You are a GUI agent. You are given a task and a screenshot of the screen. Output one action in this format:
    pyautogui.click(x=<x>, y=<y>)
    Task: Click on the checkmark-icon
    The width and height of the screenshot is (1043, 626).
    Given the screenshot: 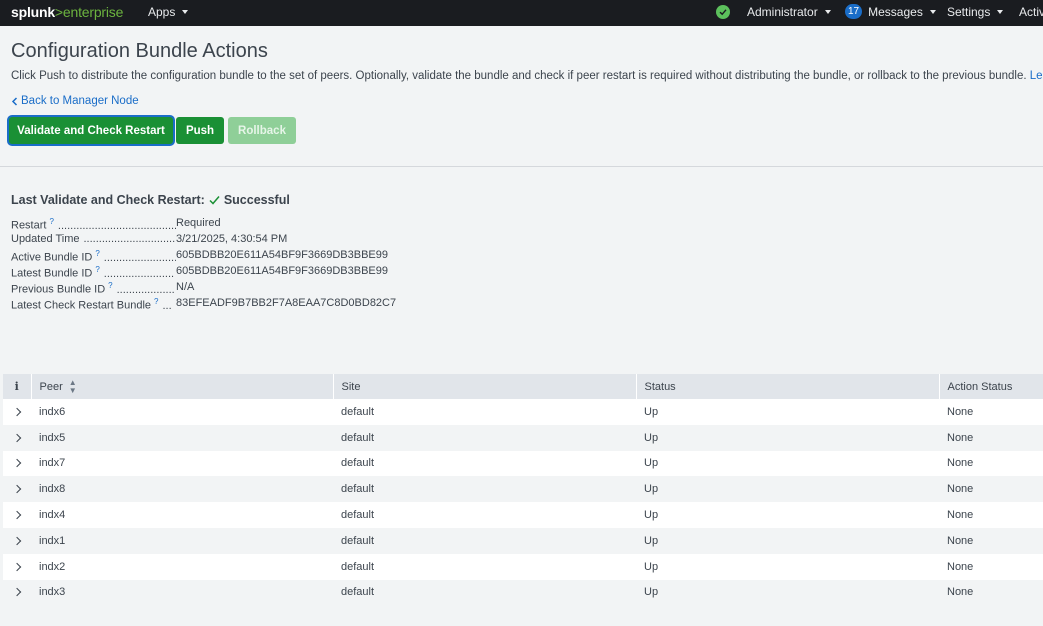 What is the action you would take?
    pyautogui.click(x=214, y=200)
    